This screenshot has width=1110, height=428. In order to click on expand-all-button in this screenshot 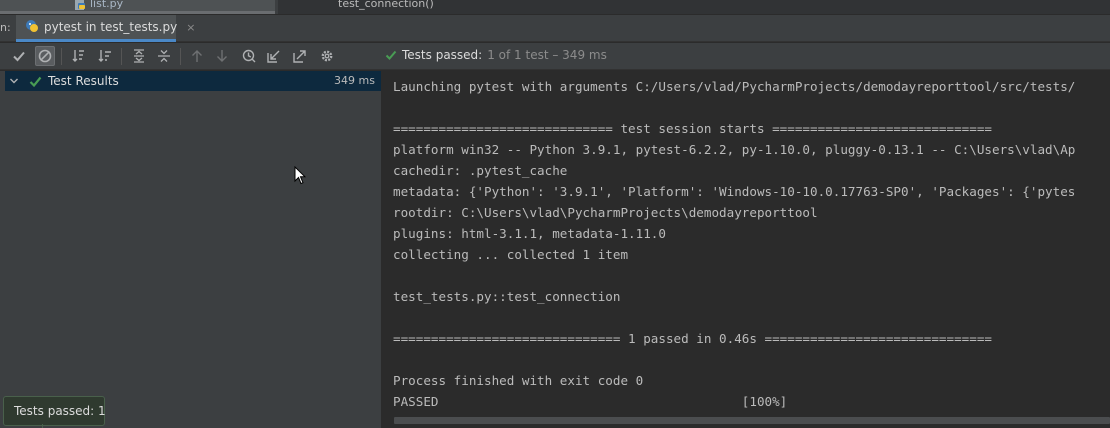, I will do `click(139, 56)`.